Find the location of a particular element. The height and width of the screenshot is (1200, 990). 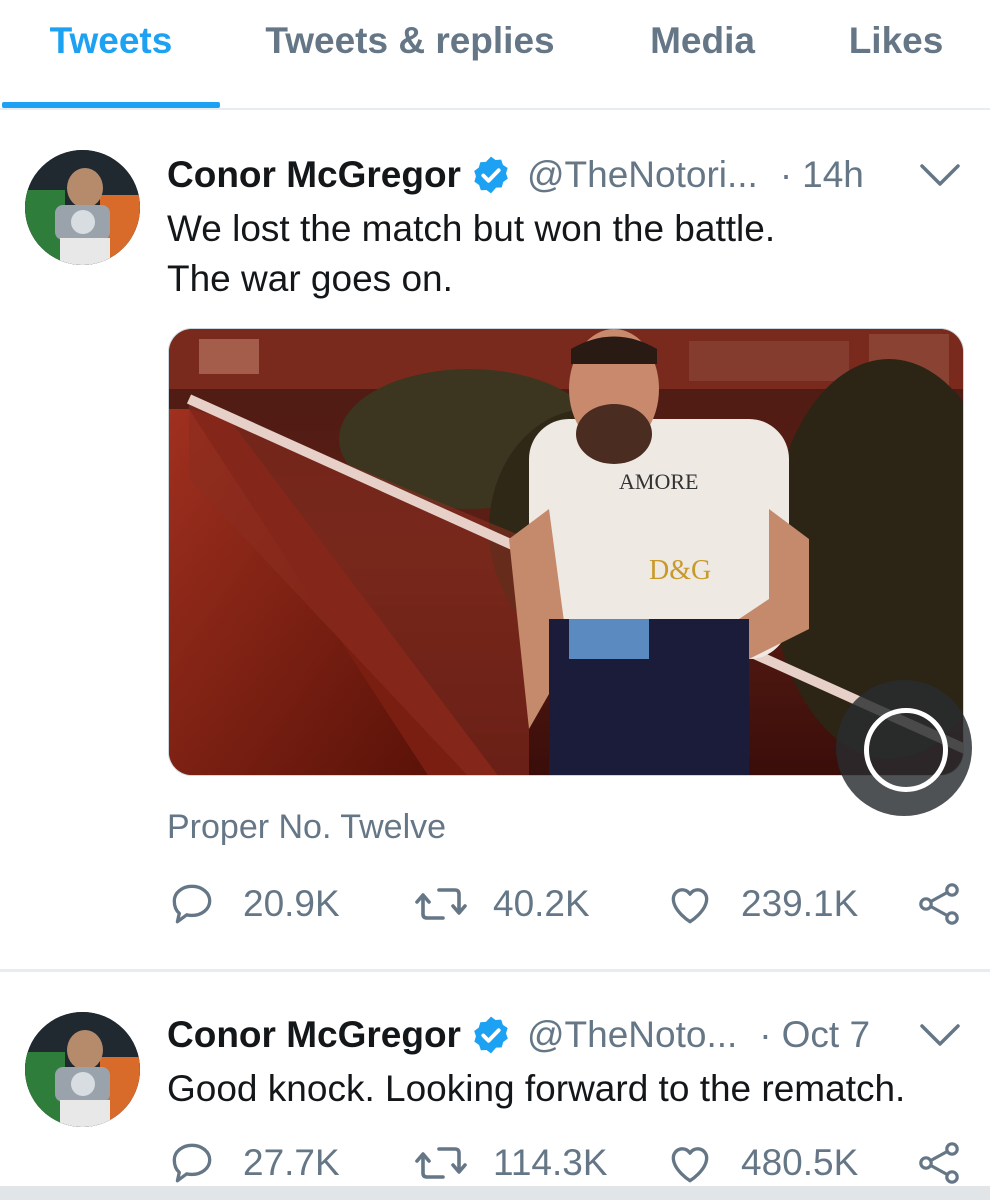

tweet-actions: 20.9K 40.2K 239.1K is located at coordinates (567, 904).